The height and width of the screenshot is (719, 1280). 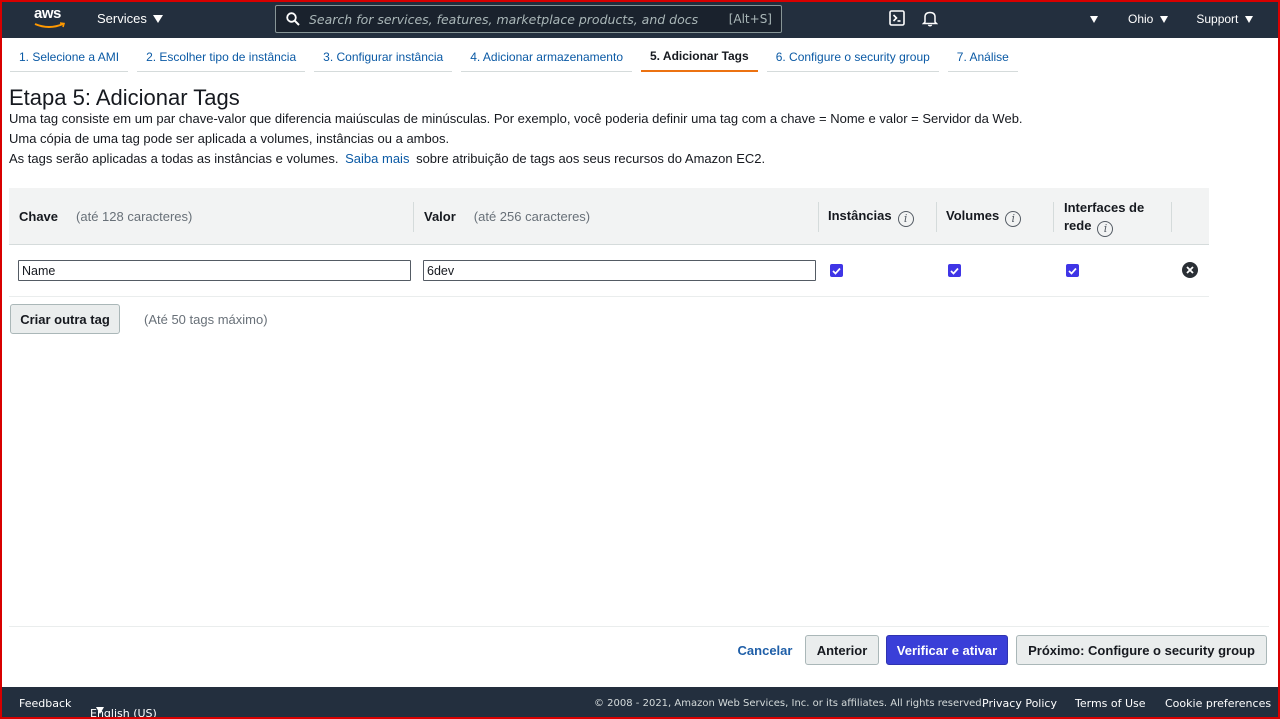 What do you see at coordinates (1104, 218) in the screenshot?
I see `column-header-network-interfaces: Interfaces de rede i` at bounding box center [1104, 218].